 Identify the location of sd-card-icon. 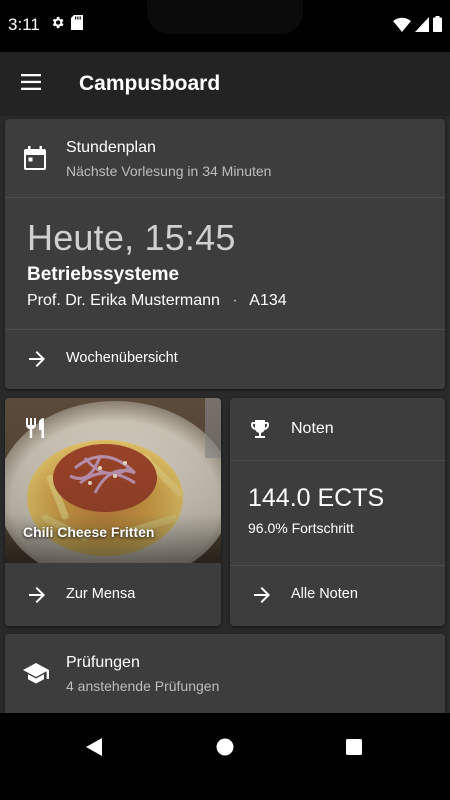
(77, 25).